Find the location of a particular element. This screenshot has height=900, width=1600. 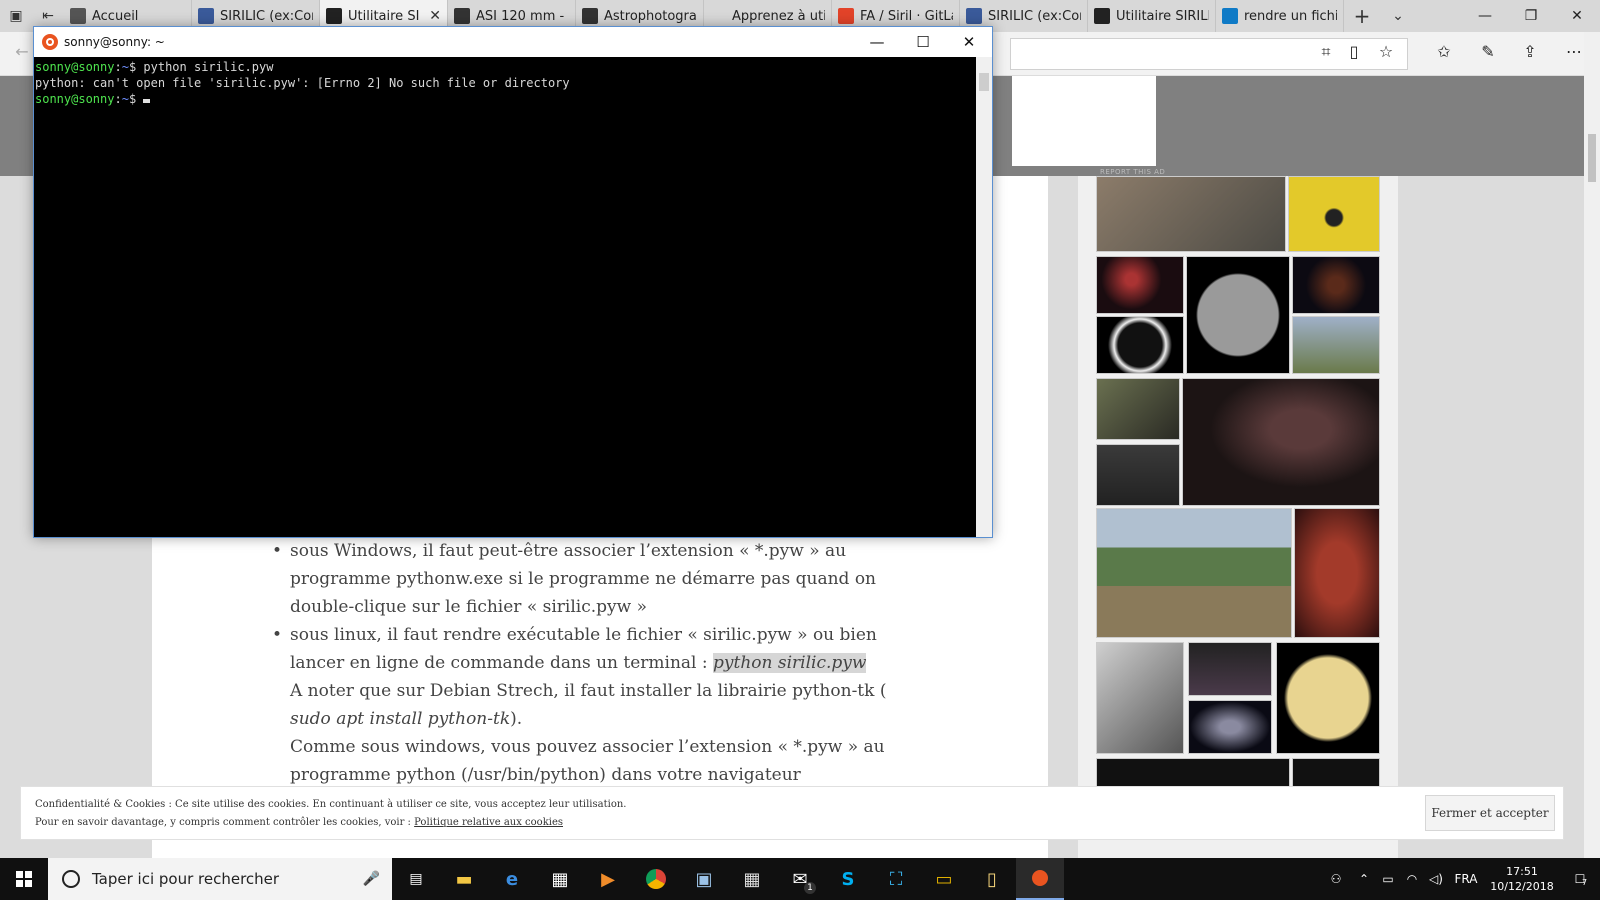

close-tab-icon: ✕ is located at coordinates (435, 16).